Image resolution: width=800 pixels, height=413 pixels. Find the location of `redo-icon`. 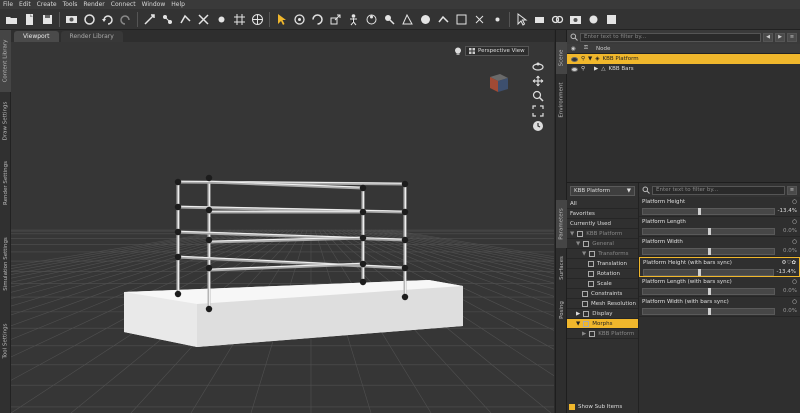

redo-icon is located at coordinates (125, 19).